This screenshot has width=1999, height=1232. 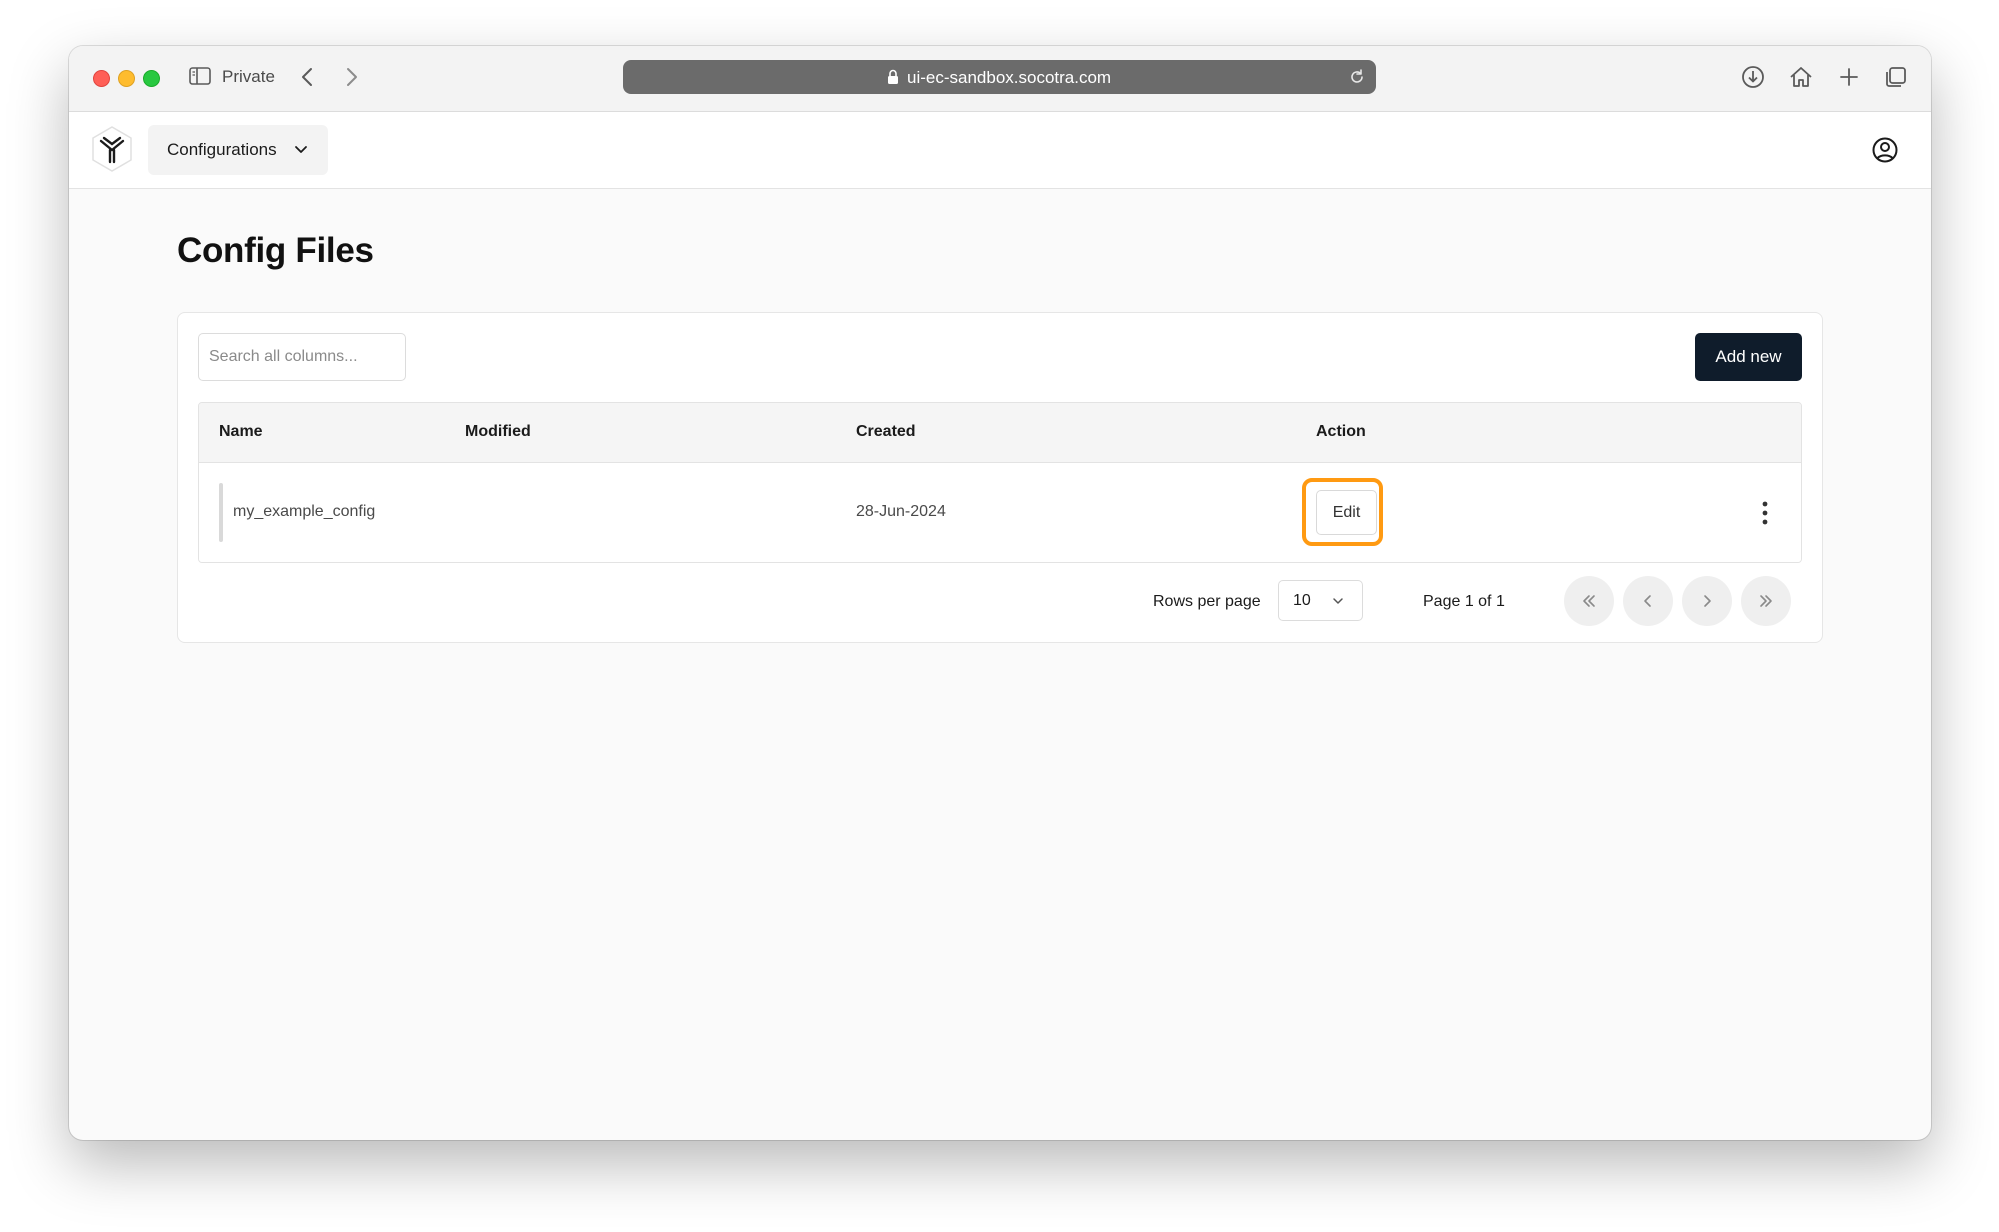 I want to click on close-window-button, so click(x=101, y=78).